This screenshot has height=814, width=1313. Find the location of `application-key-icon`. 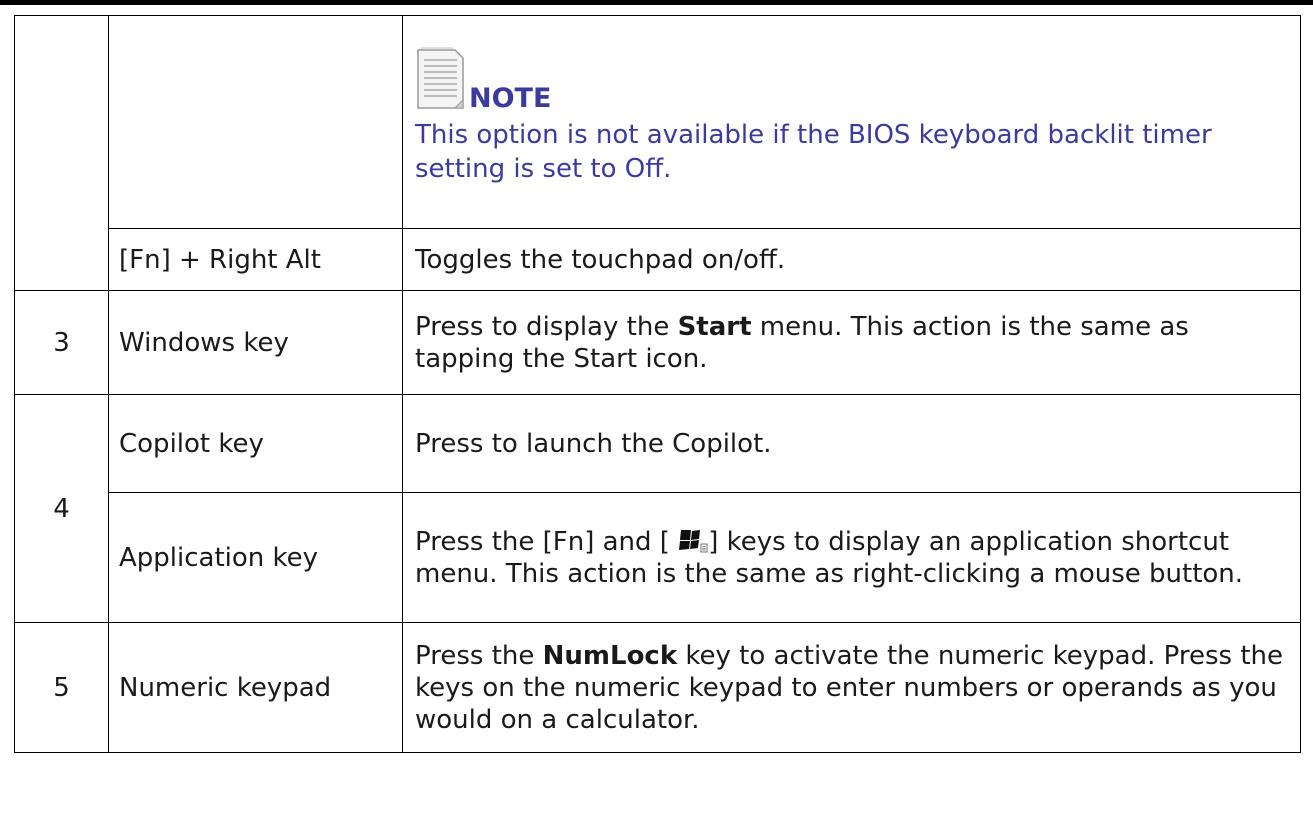

application-key-icon is located at coordinates (693, 540).